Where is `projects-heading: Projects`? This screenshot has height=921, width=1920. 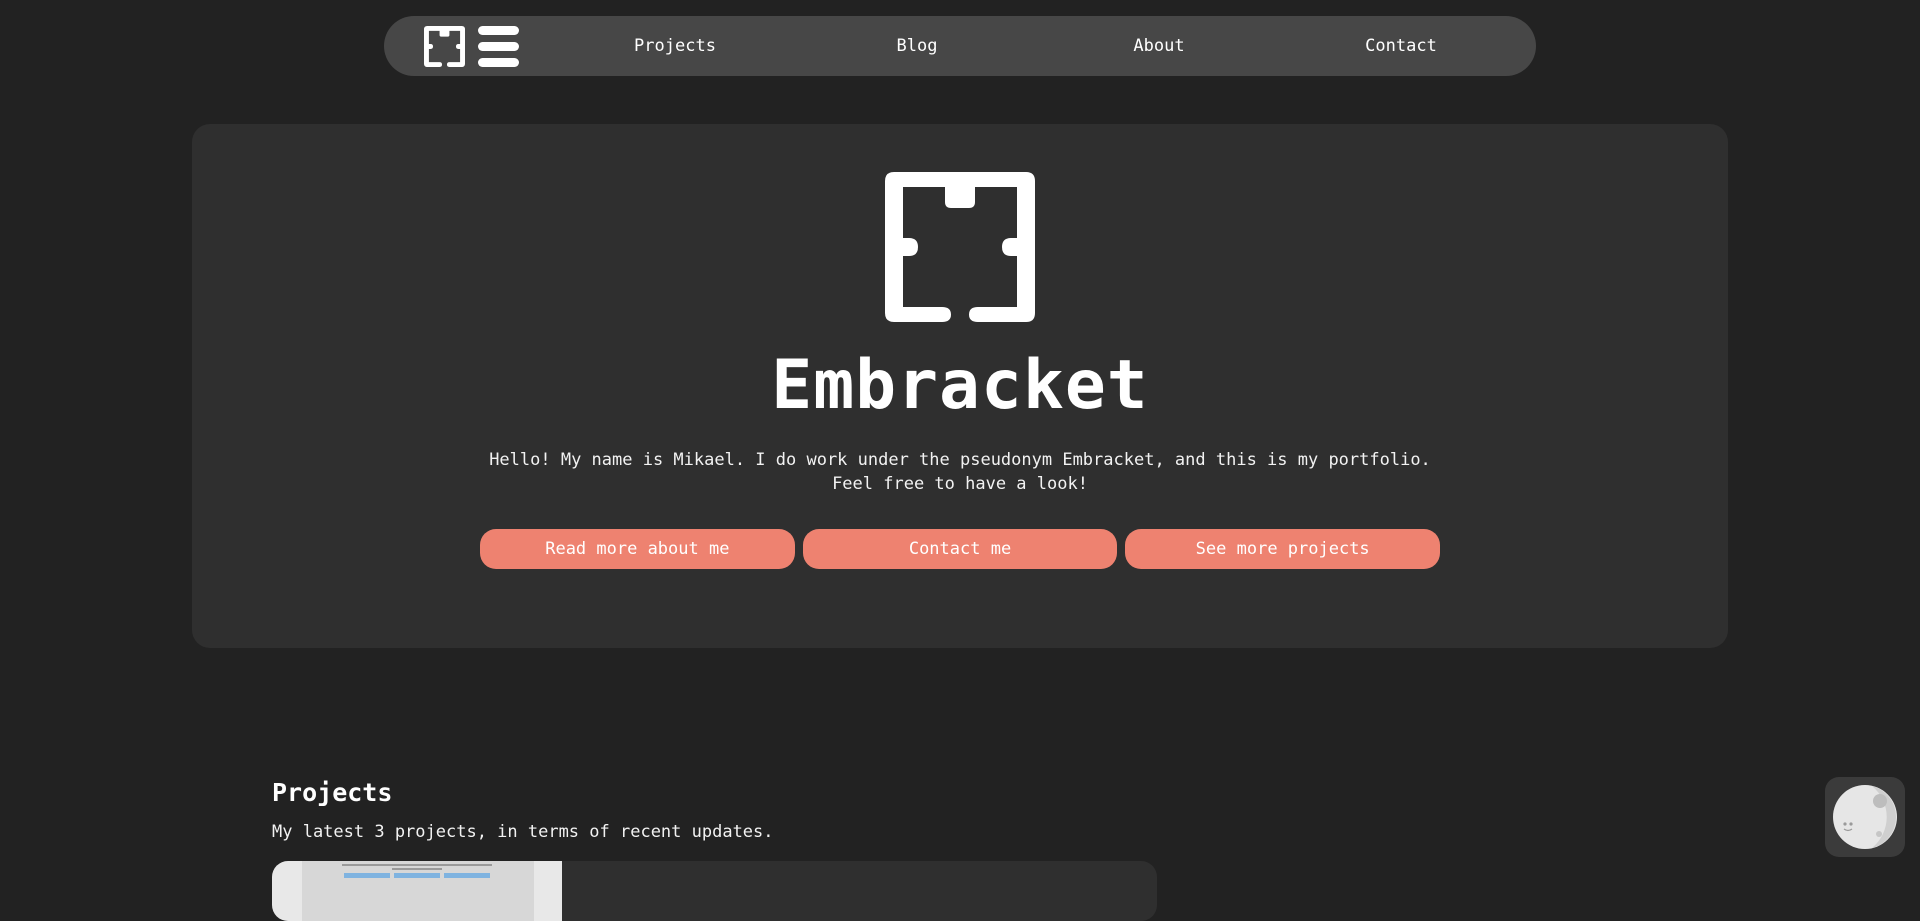 projects-heading: Projects is located at coordinates (332, 792).